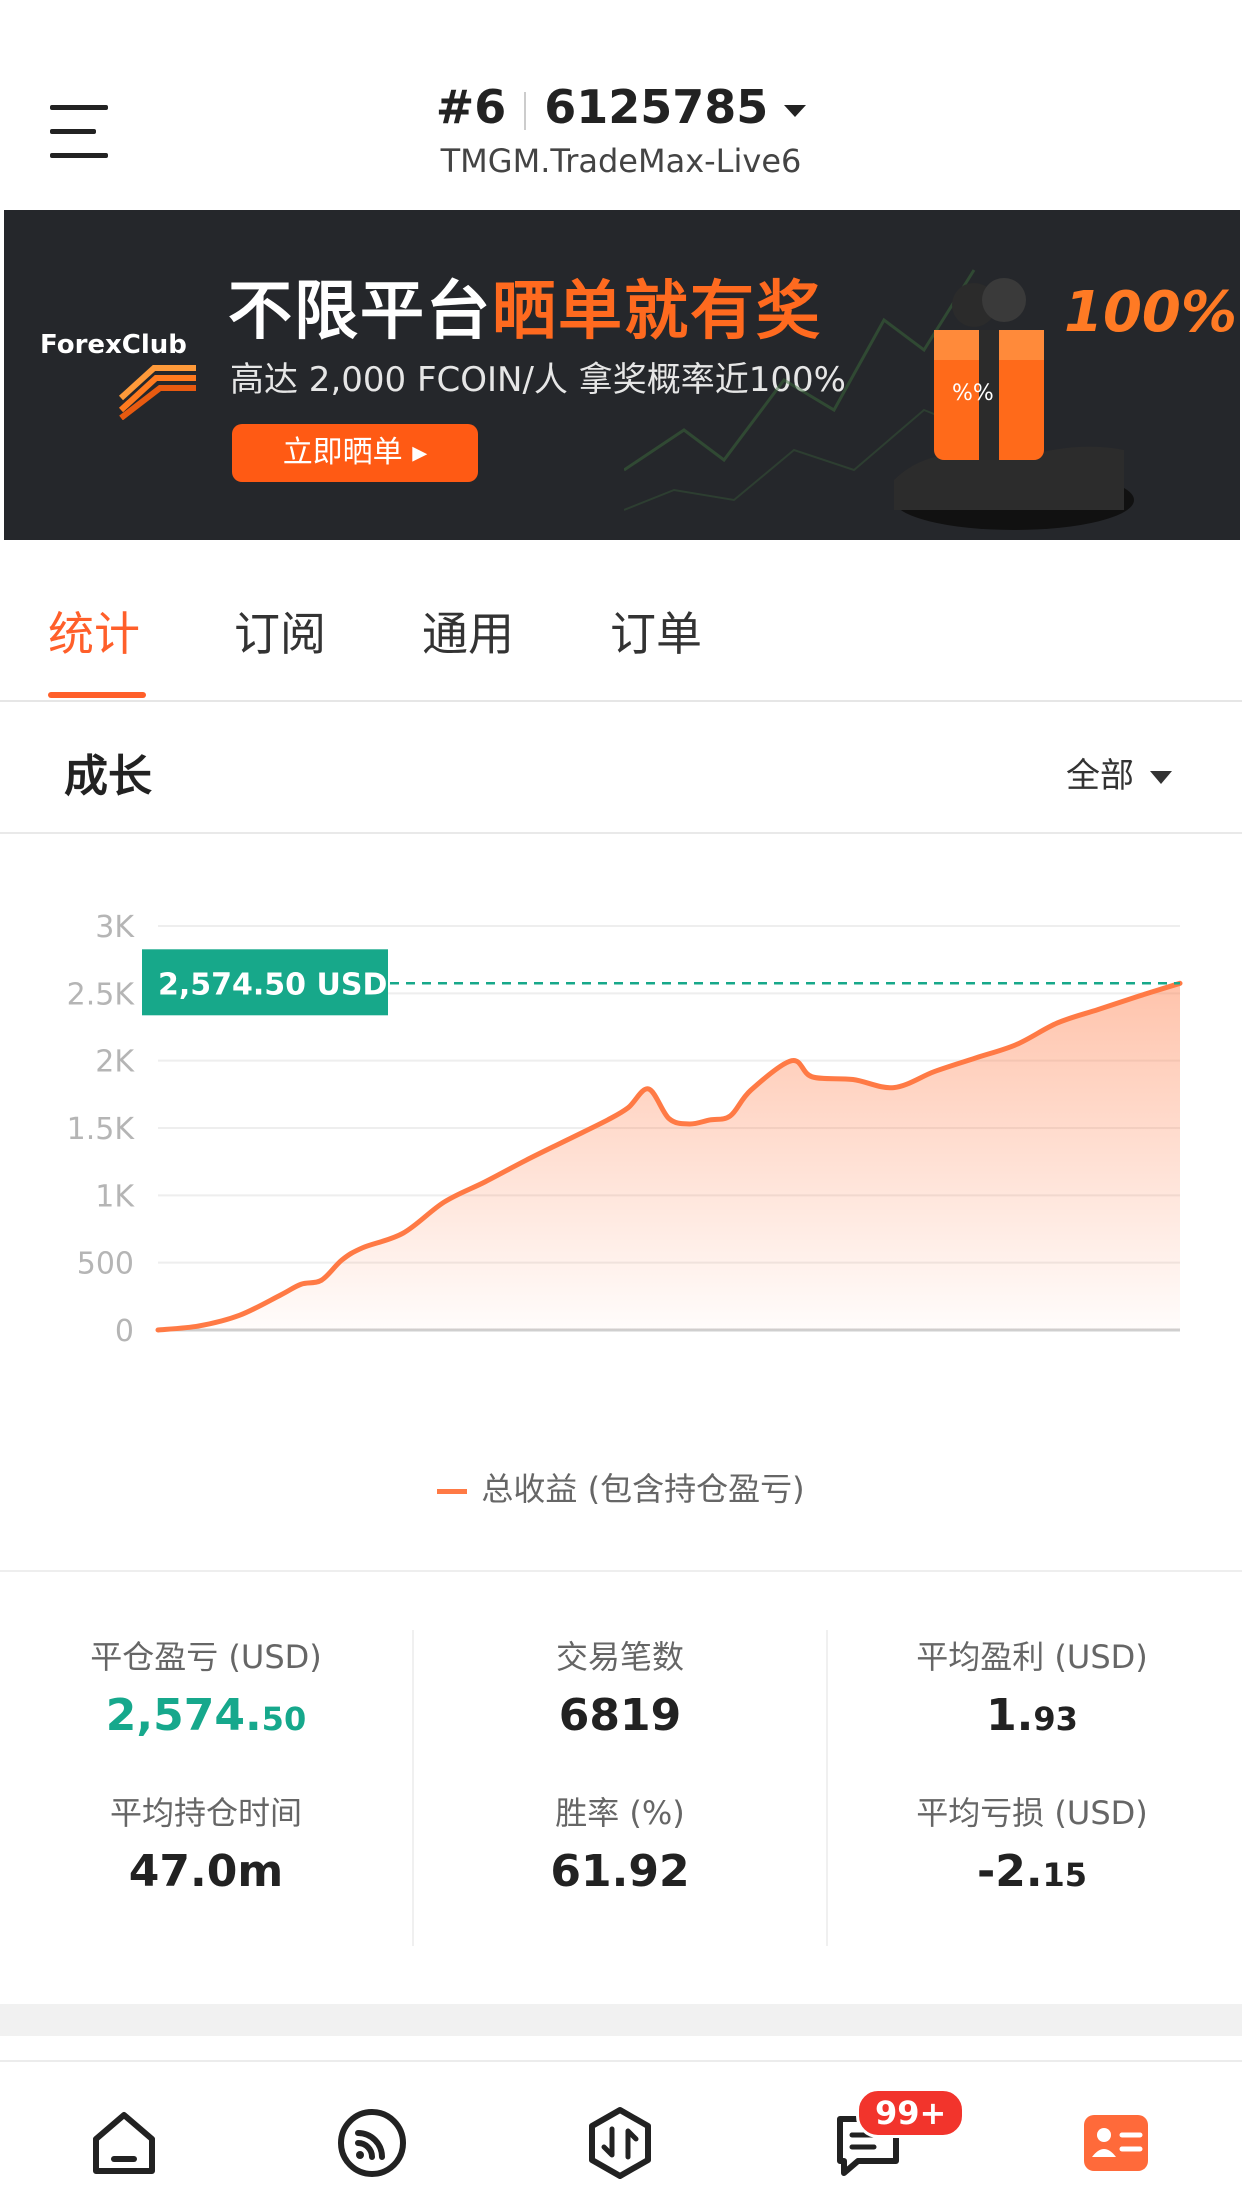  I want to click on y-tick-label: 0, so click(124, 1331).